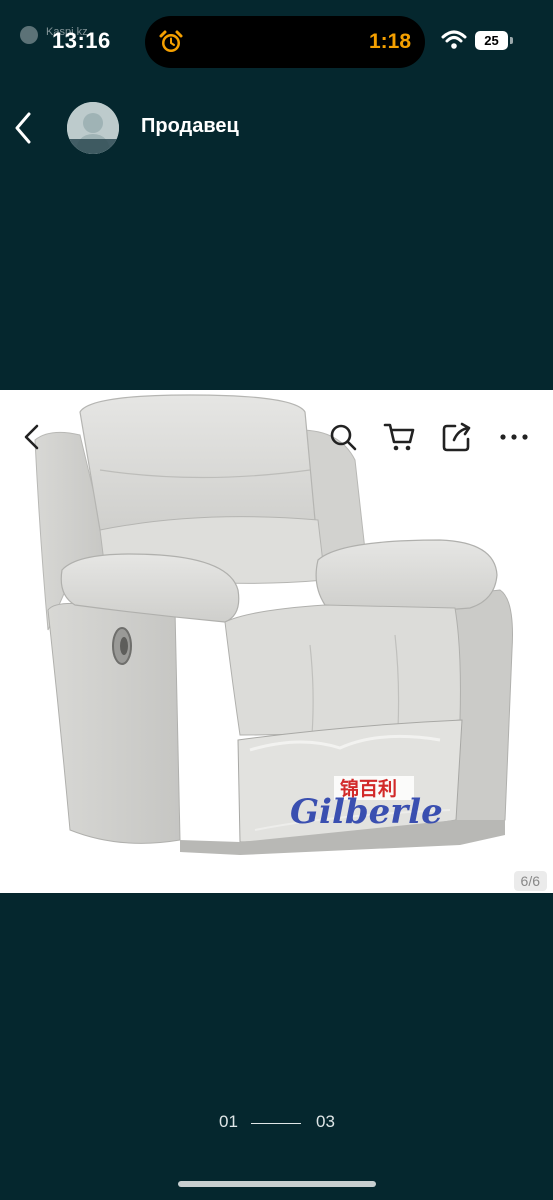  I want to click on dynamic-island: 1:18, so click(285, 42).